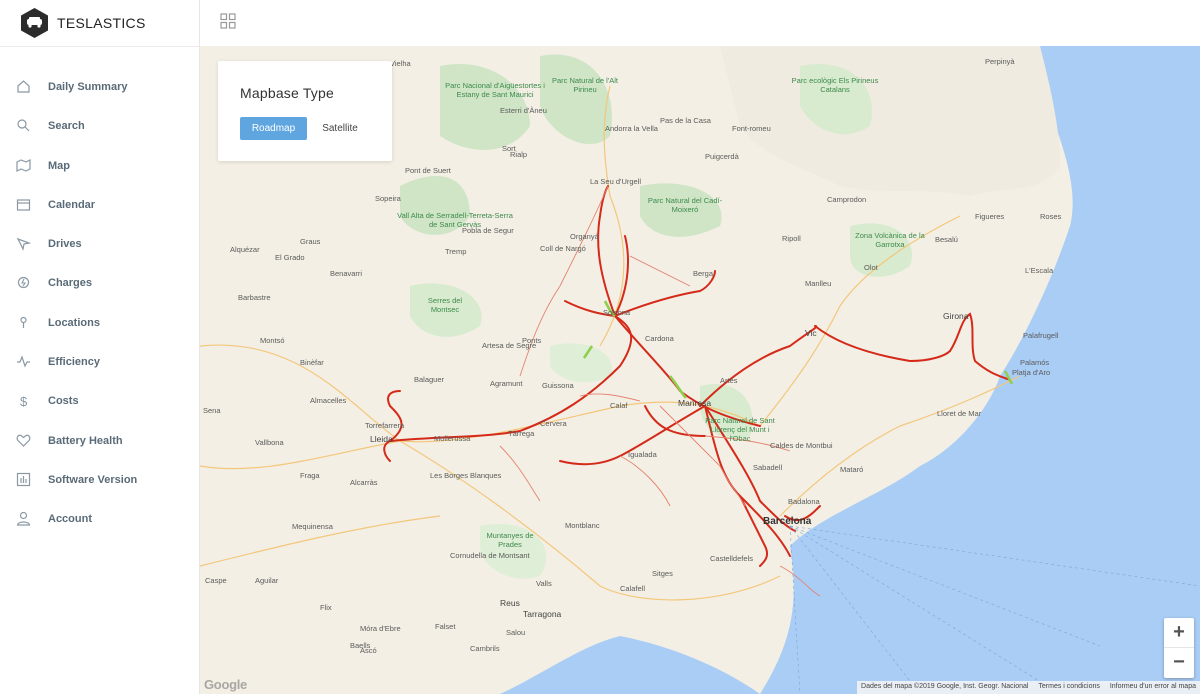 This screenshot has height=694, width=1200. Describe the element at coordinates (1179, 662) in the screenshot. I see `zoom-out-button: −` at that location.